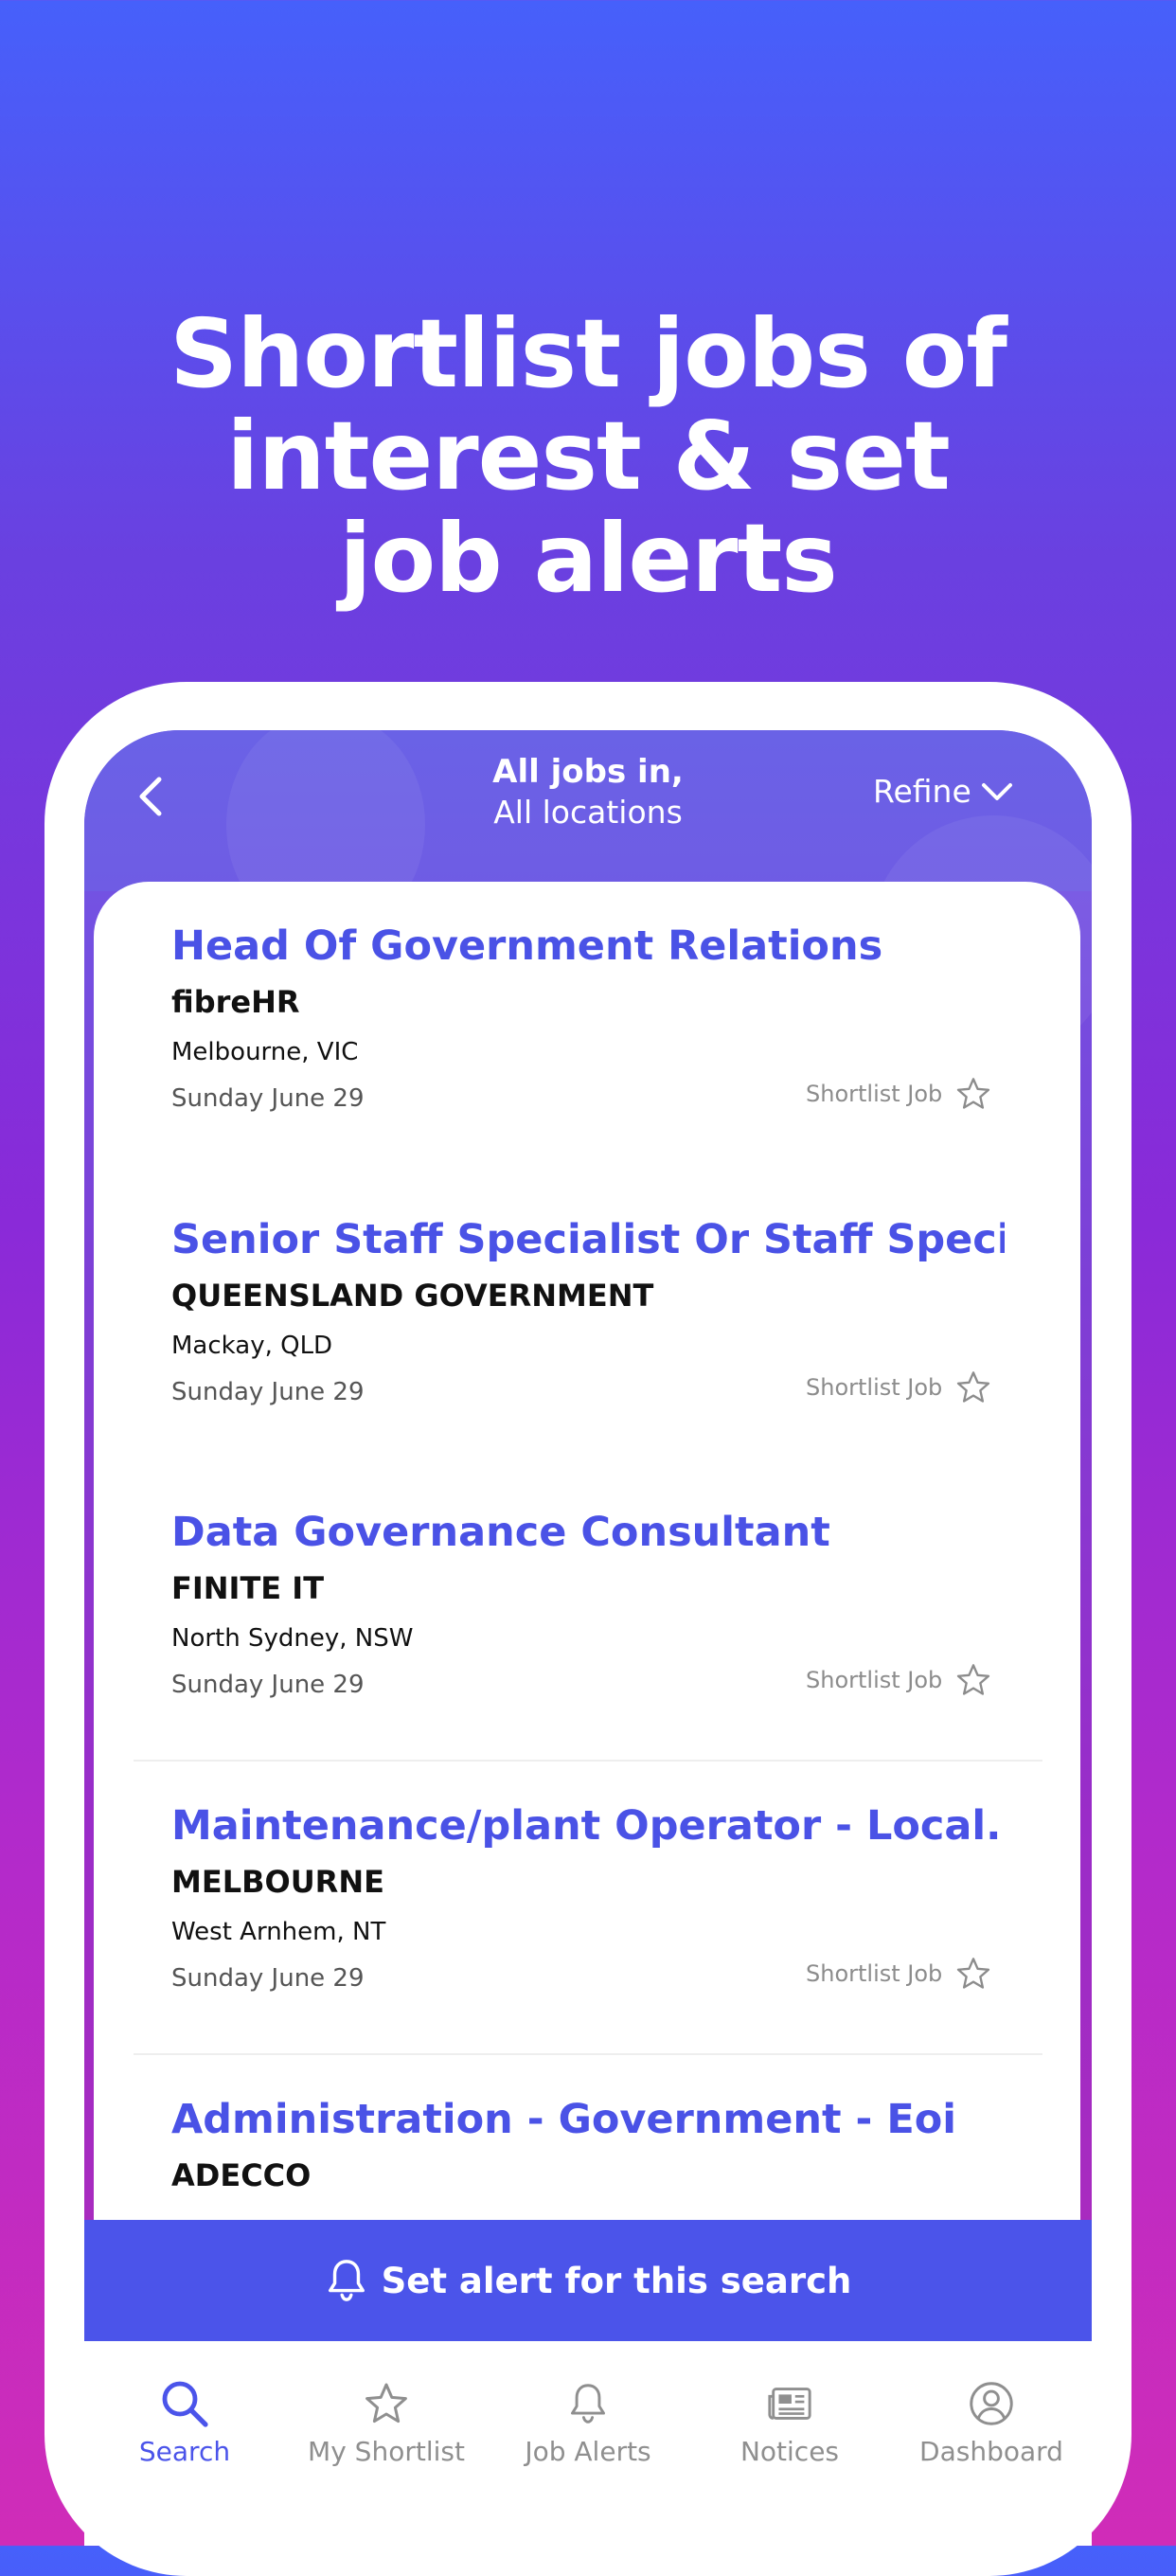 The width and height of the screenshot is (1176, 2576). I want to click on tab-notices: Notices, so click(789, 2421).